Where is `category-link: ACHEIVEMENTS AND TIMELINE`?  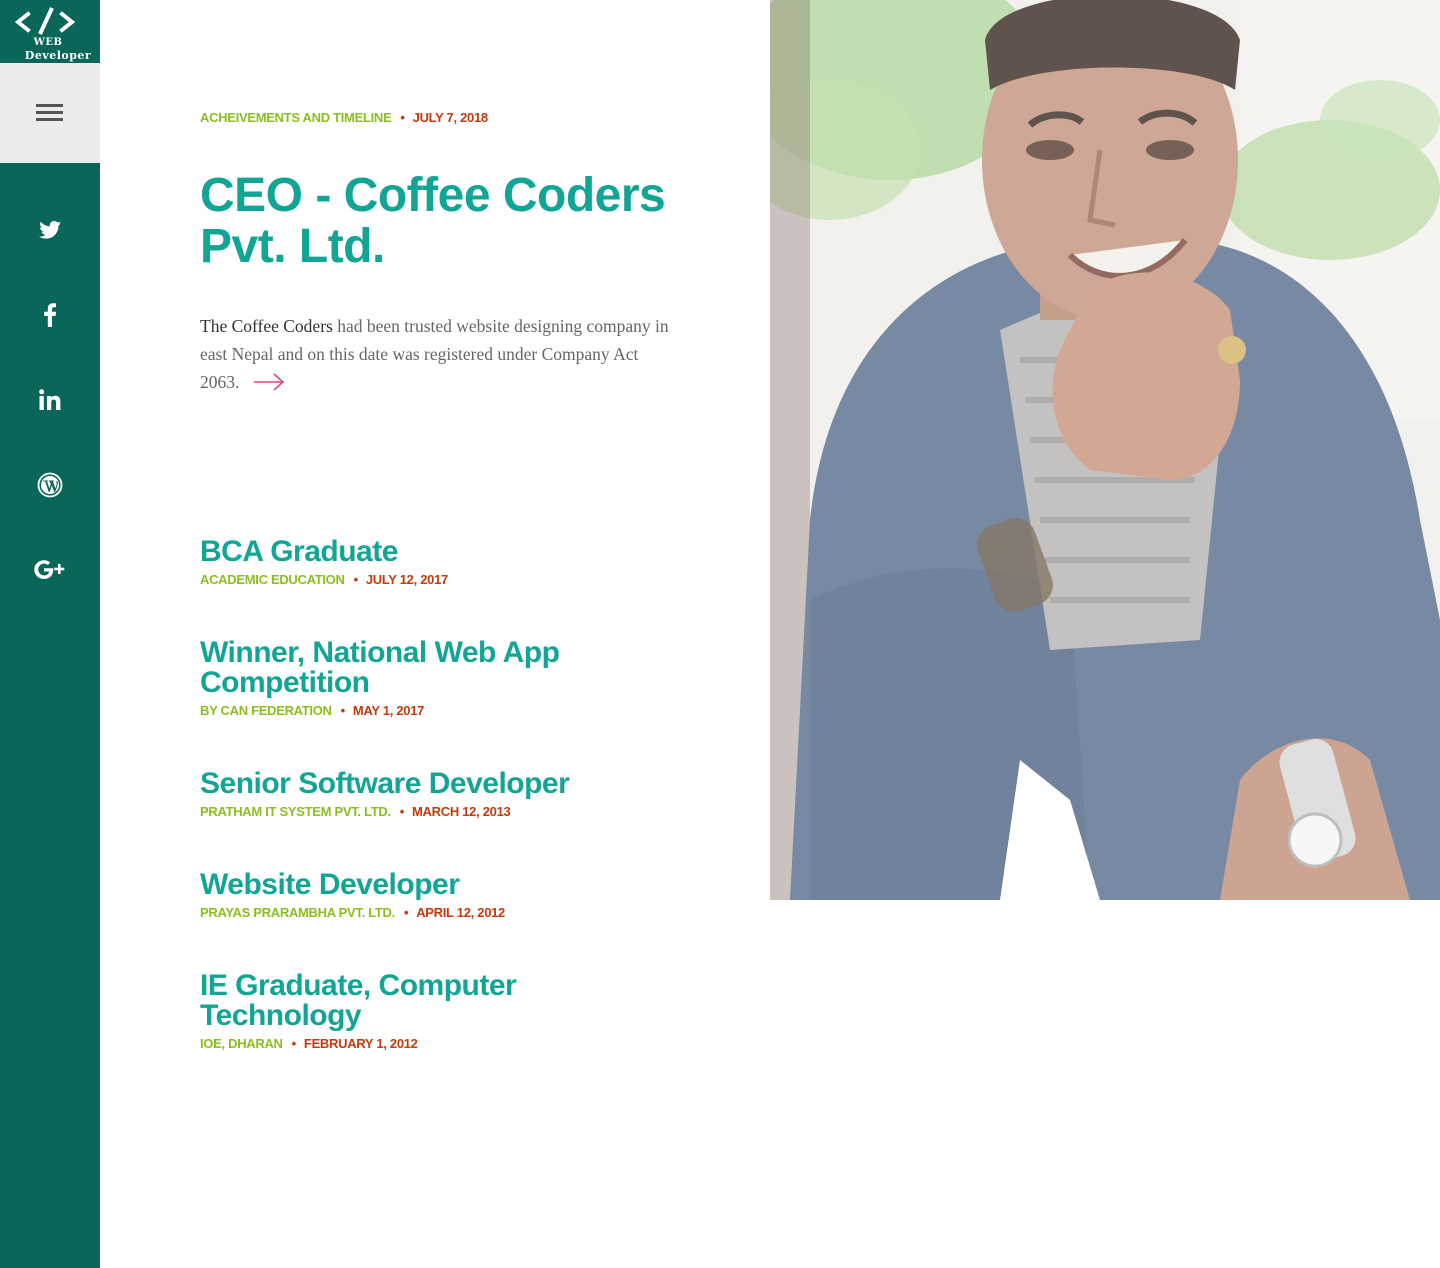 category-link: ACHEIVEMENTS AND TIMELINE is located at coordinates (296, 117).